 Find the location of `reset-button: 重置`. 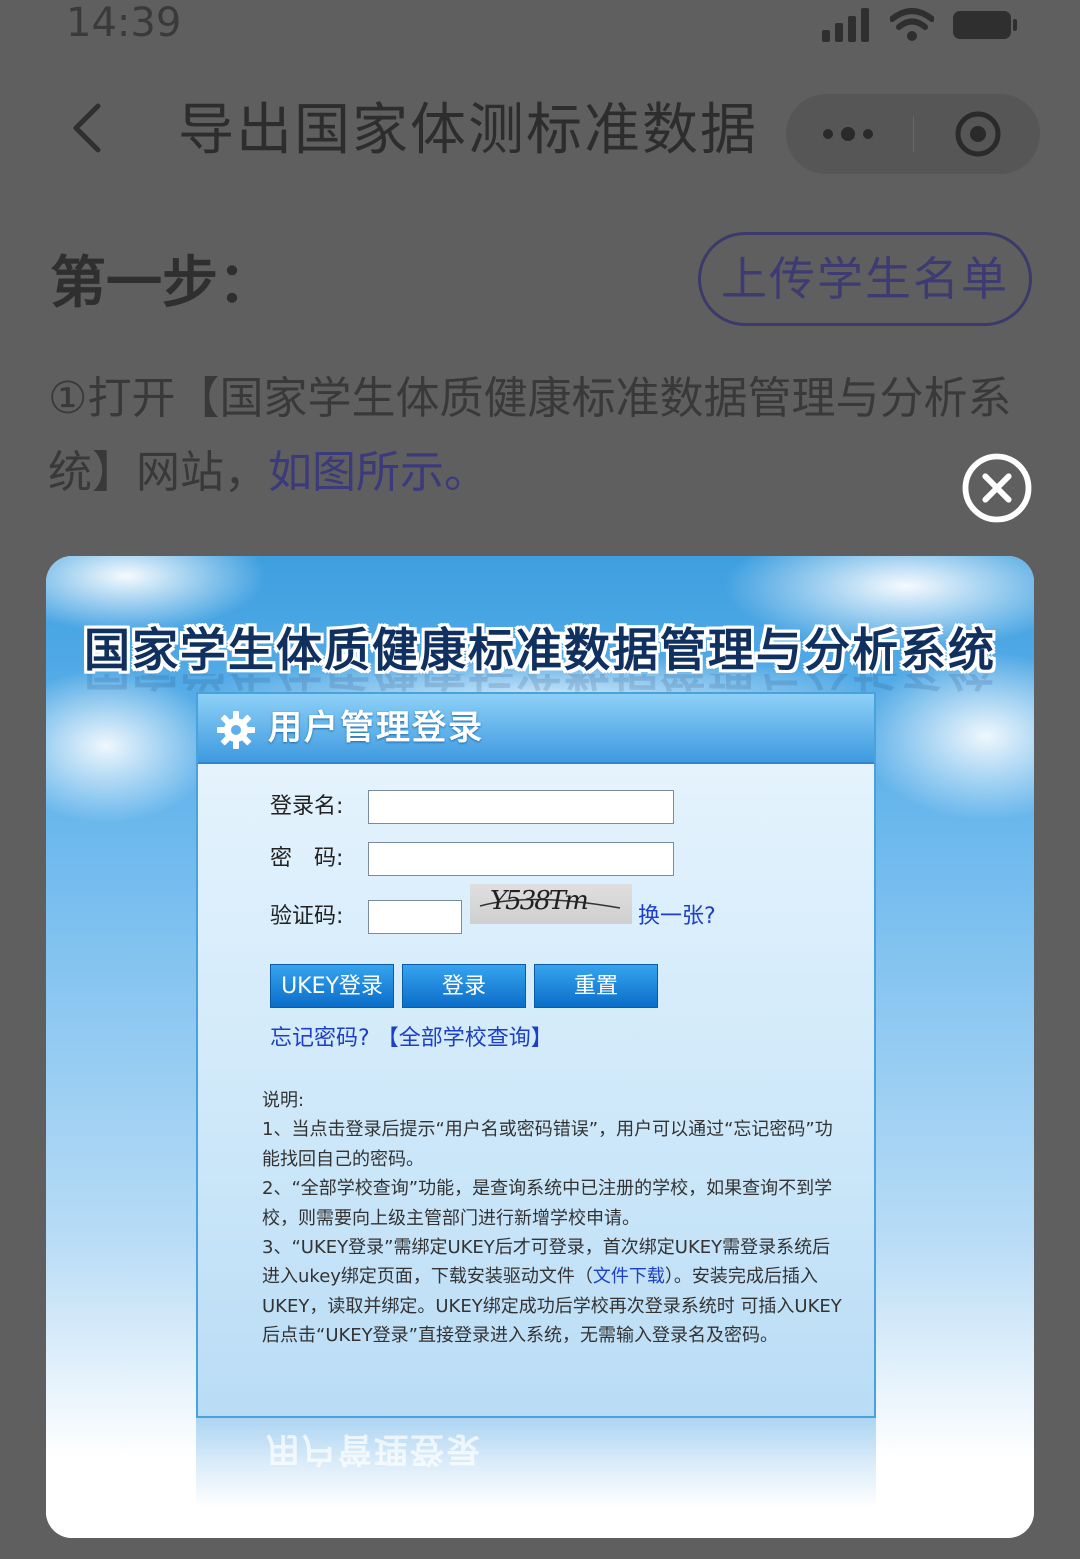

reset-button: 重置 is located at coordinates (596, 986).